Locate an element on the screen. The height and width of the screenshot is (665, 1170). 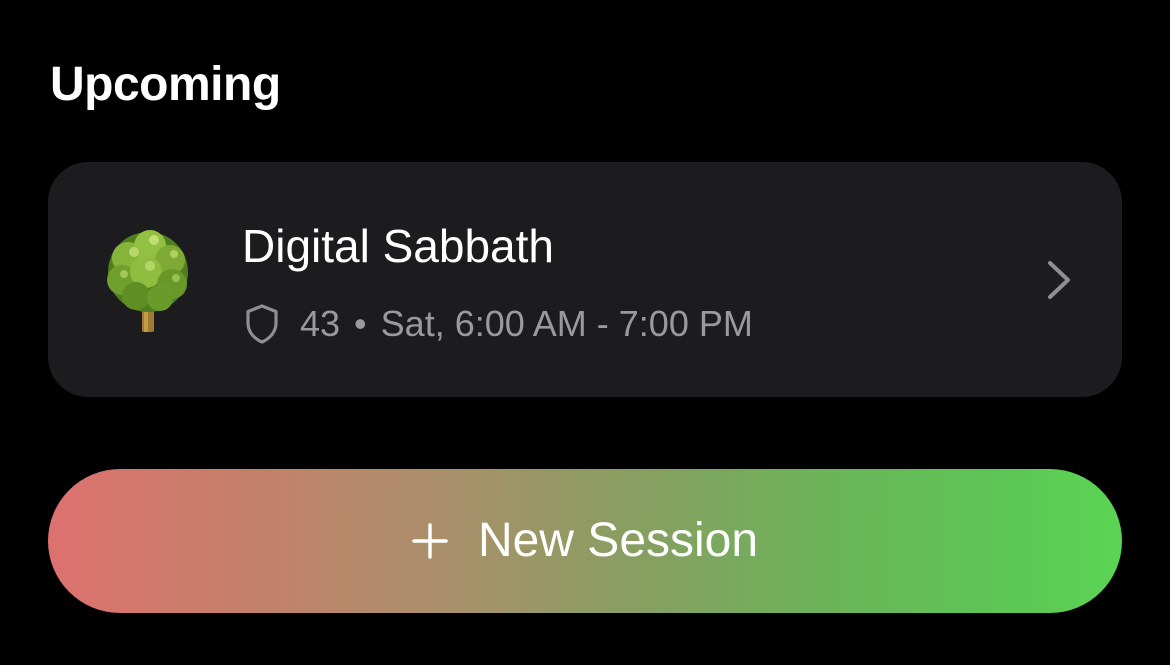
session-meta: 43 • Sat, 6:00 AM - 7:00 PM is located at coordinates (498, 324).